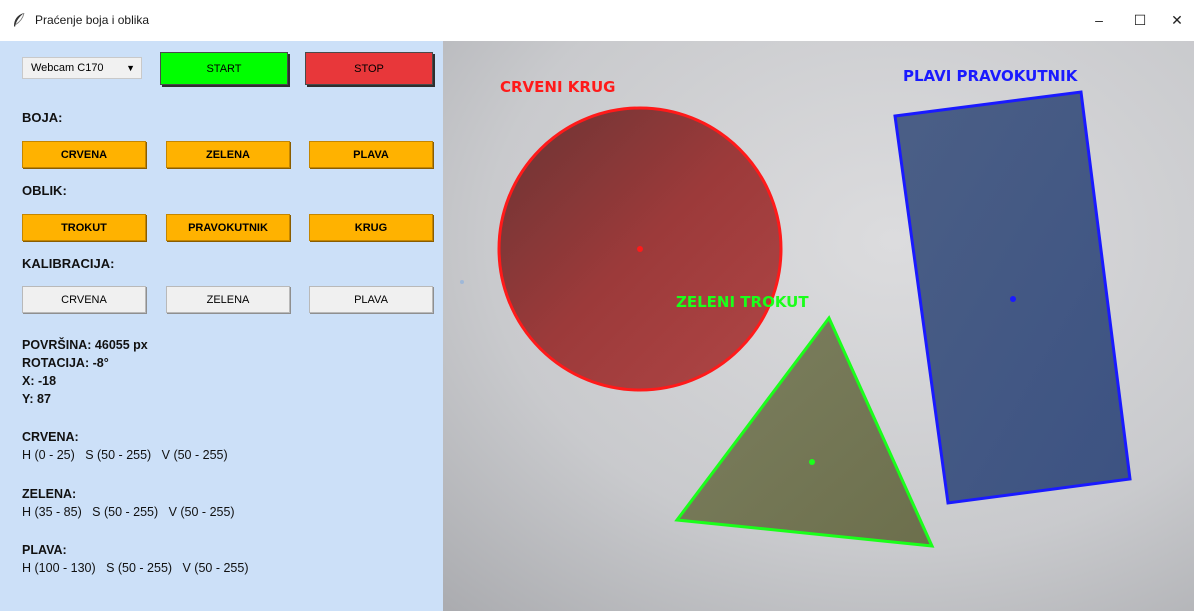  Describe the element at coordinates (742, 302) in the screenshot. I see `green-detection-label: ZELENI TROKUT` at that location.